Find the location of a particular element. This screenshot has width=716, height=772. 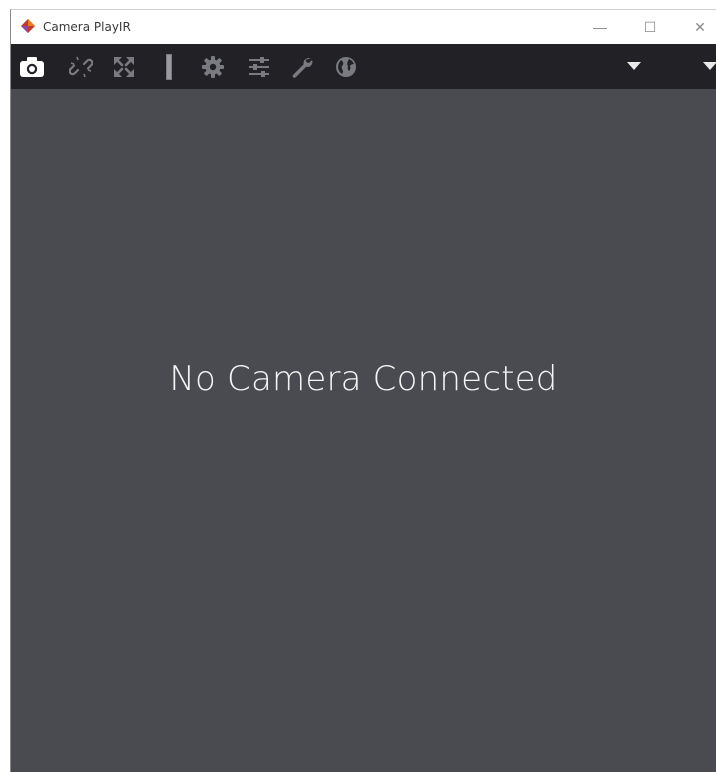

app-logo-icon is located at coordinates (28, 26).